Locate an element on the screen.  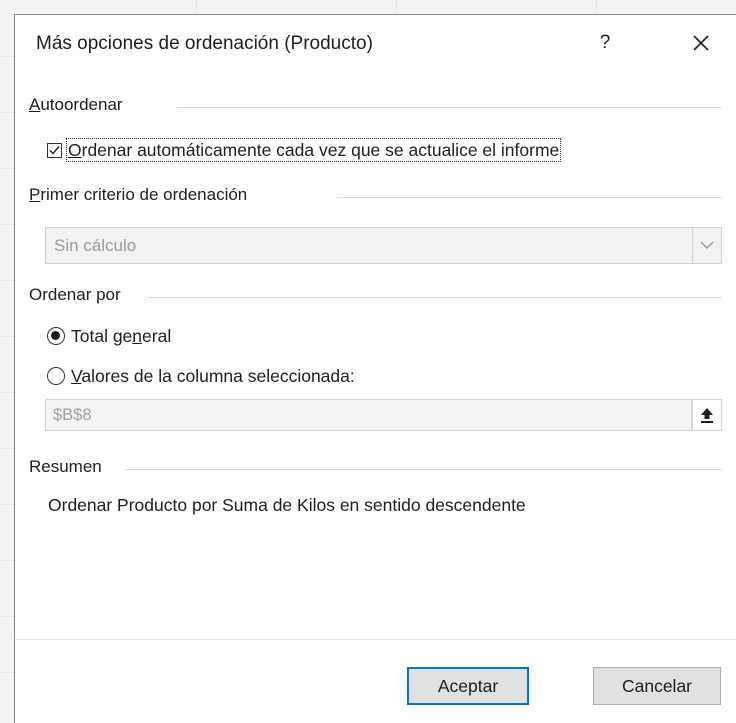
collapse-arrow-icon is located at coordinates (707, 415).